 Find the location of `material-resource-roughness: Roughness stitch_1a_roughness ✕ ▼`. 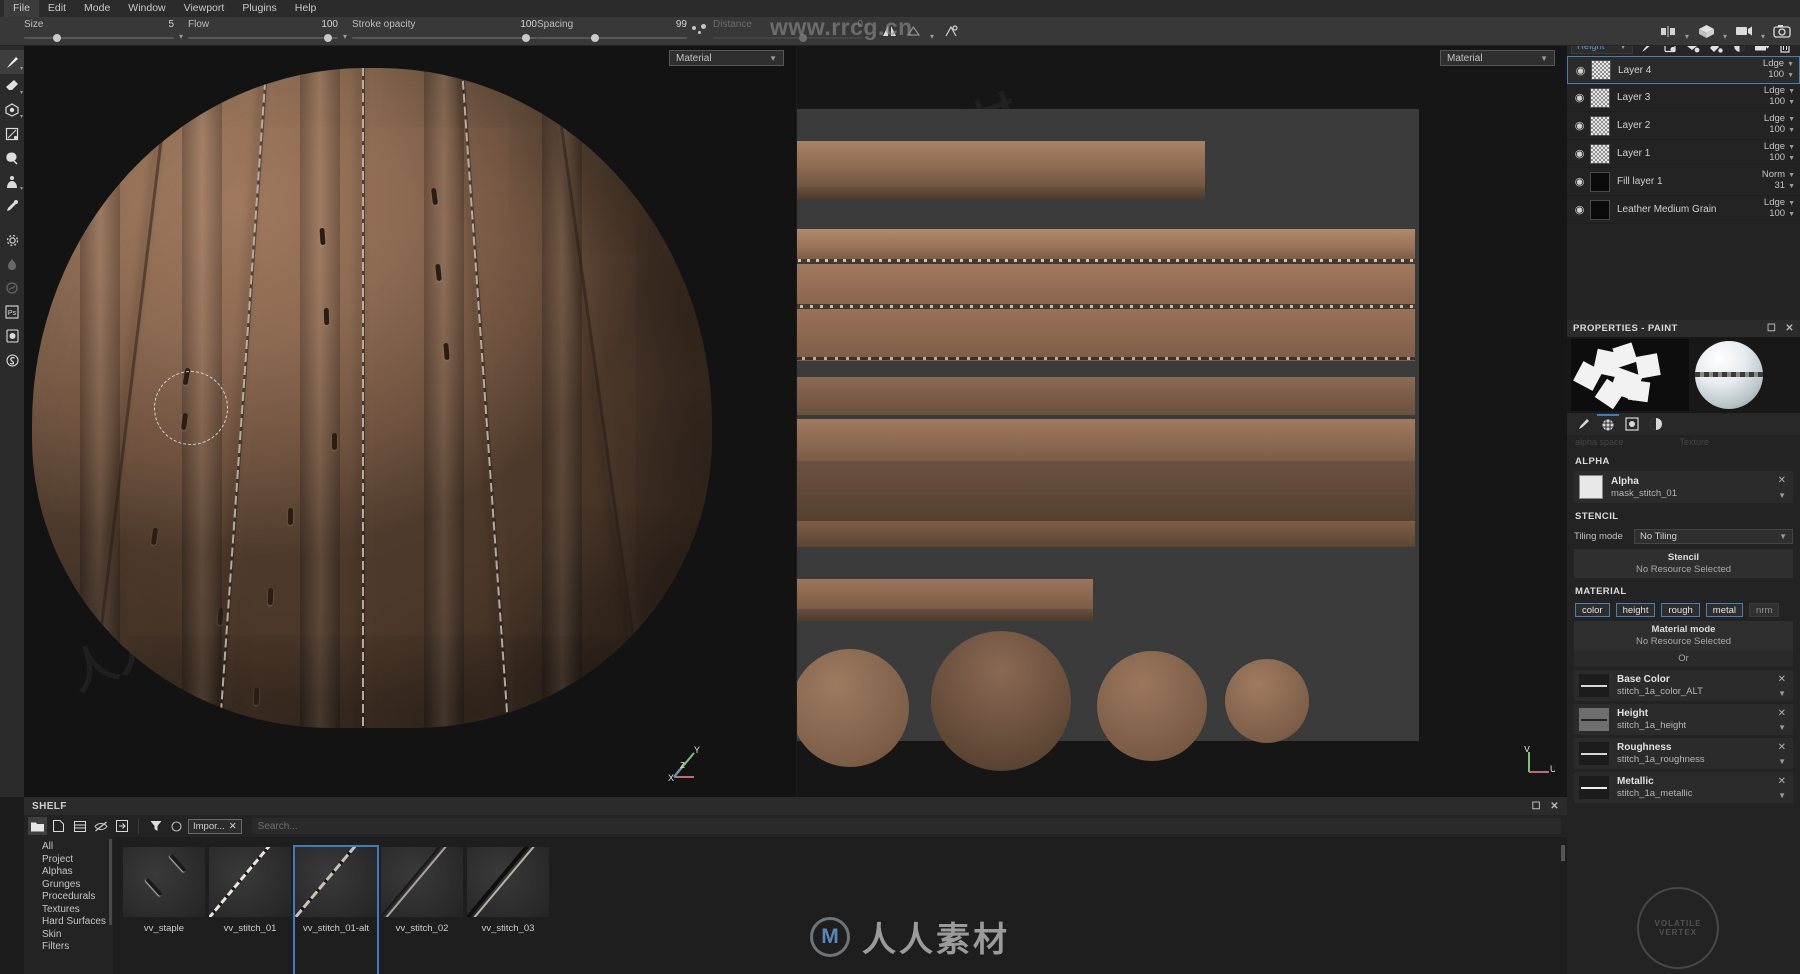

material-resource-roughness: Roughness stitch_1a_roughness ✕ ▼ is located at coordinates (1683, 753).